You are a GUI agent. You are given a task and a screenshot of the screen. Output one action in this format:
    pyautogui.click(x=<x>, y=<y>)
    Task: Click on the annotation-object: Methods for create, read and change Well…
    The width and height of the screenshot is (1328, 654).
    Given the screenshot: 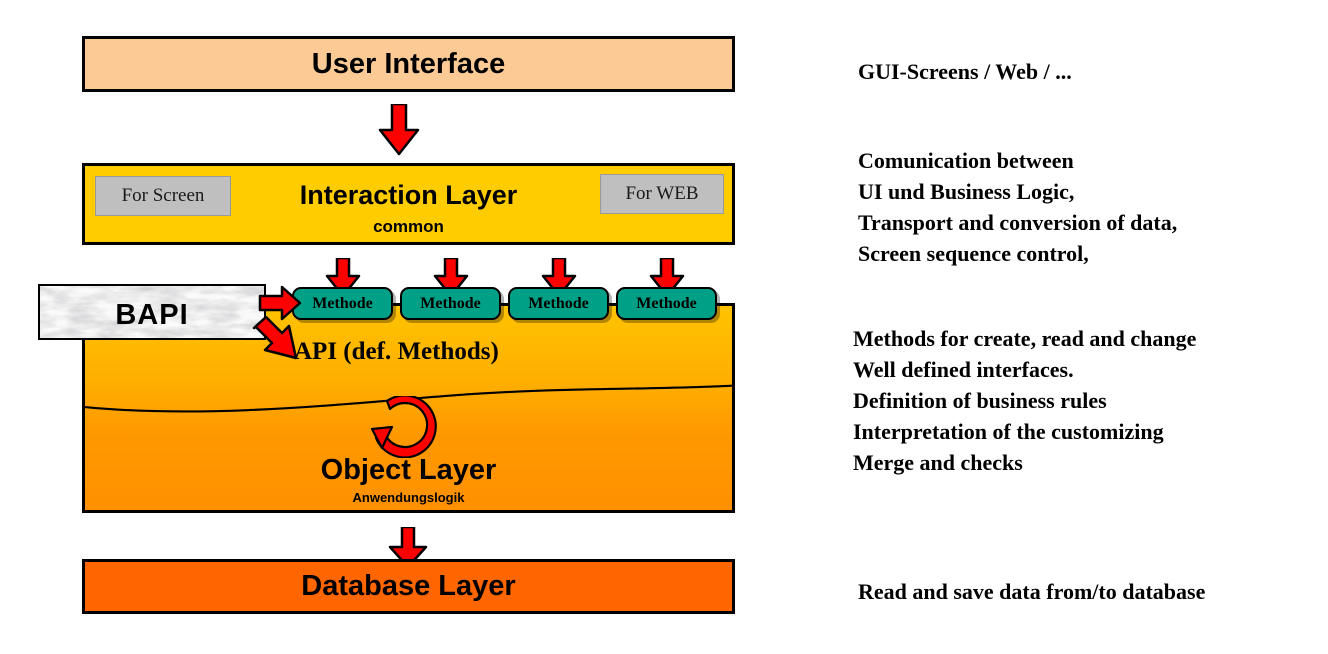 What is the action you would take?
    pyautogui.click(x=1025, y=400)
    